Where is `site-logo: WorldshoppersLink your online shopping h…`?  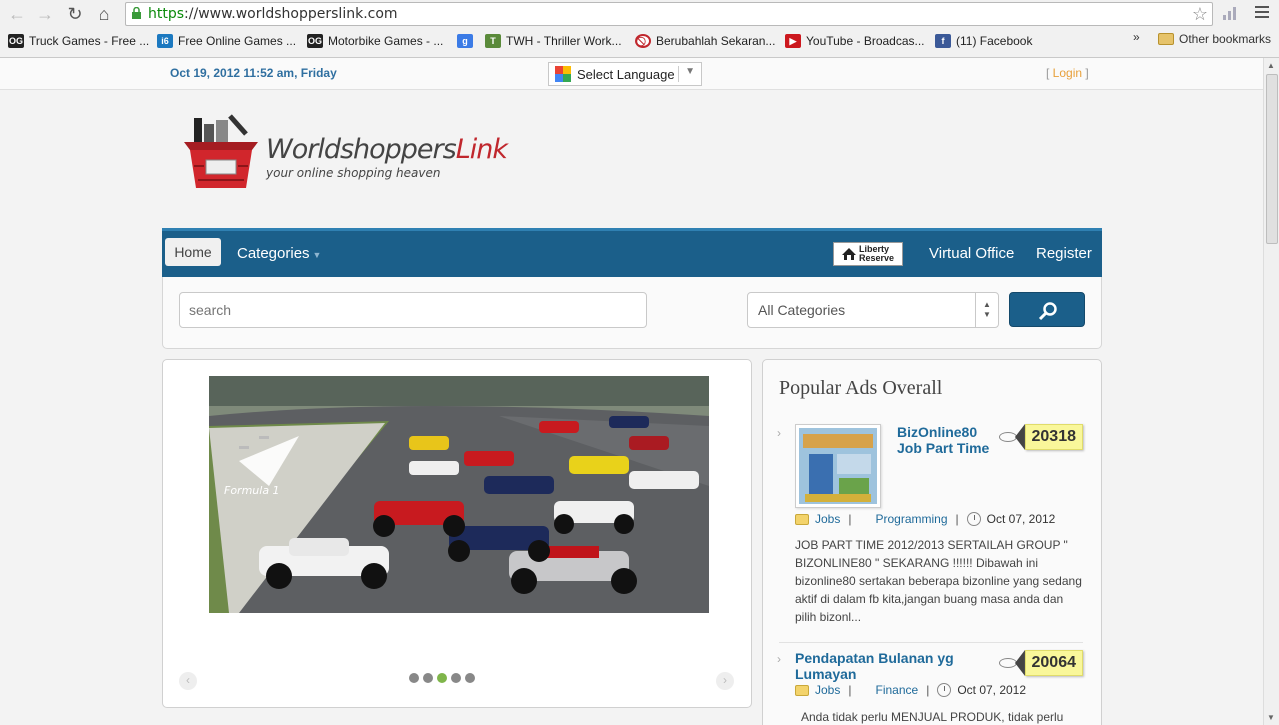
site-logo: WorldshoppersLink your online shopping h… is located at coordinates (345, 154).